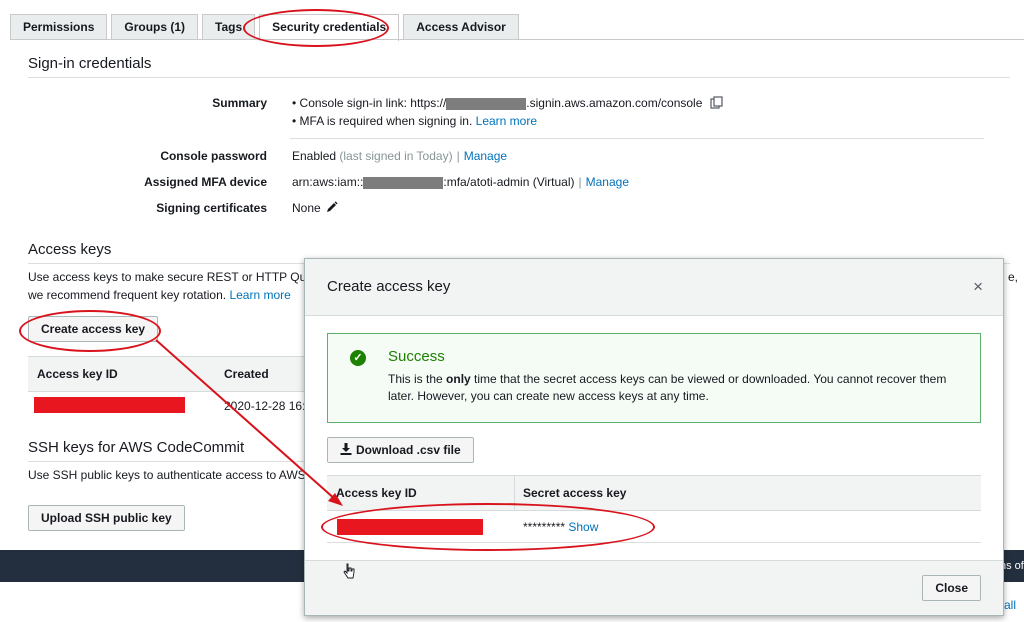 The image size is (1024, 622). Describe the element at coordinates (1010, 605) in the screenshot. I see `bottom-tail-link: all` at that location.